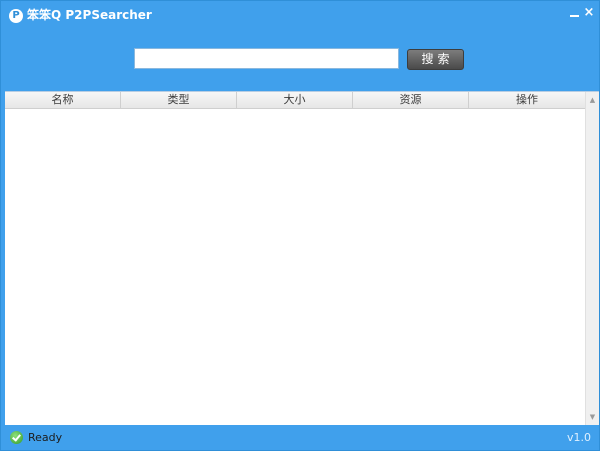 The image size is (600, 451). I want to click on check-circle-icon, so click(16, 437).